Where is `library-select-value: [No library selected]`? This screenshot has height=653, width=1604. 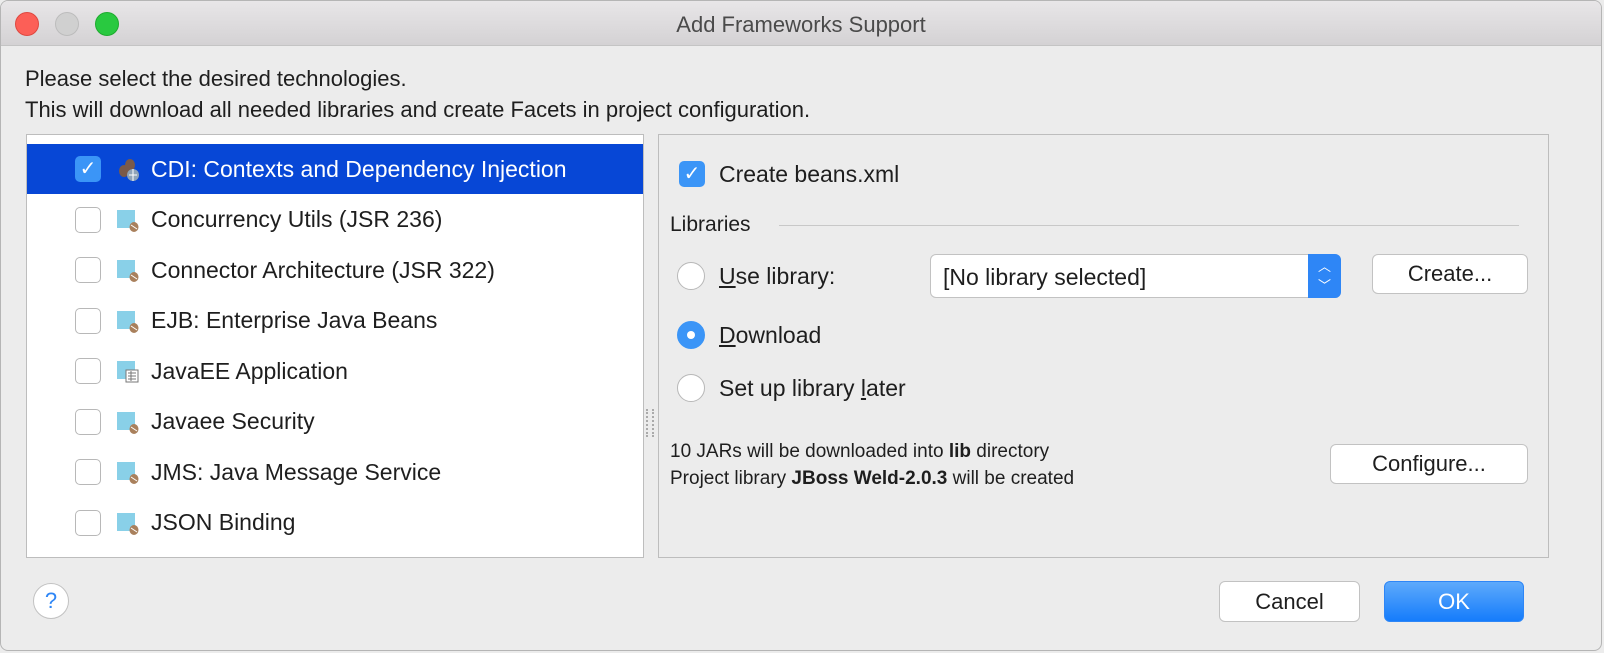 library-select-value: [No library selected] is located at coordinates (1045, 277).